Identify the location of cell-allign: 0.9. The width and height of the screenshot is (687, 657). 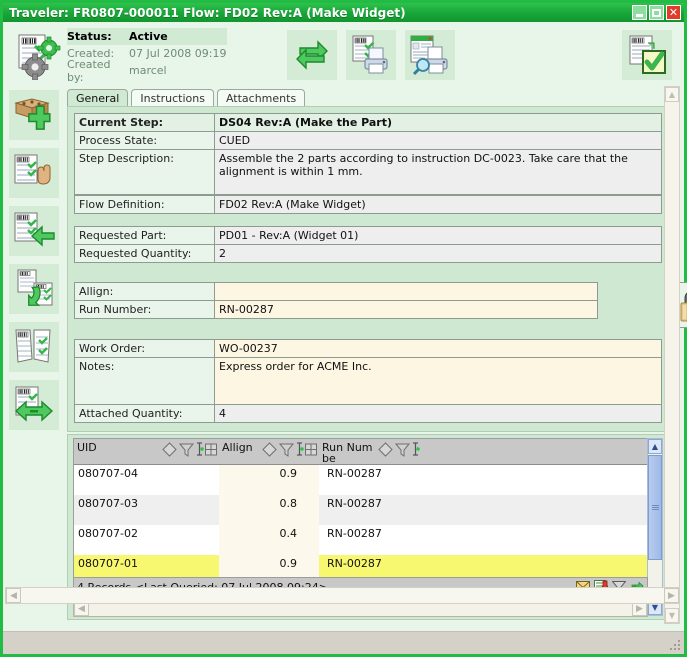
(269, 480).